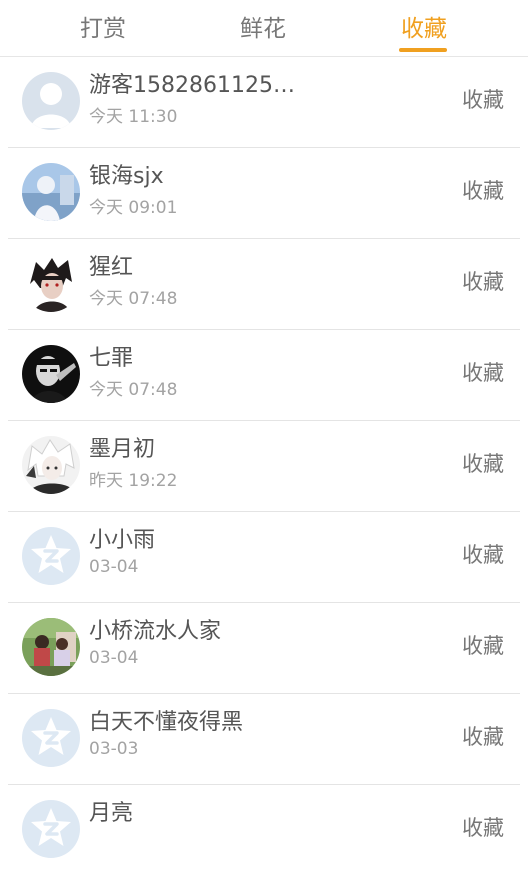  What do you see at coordinates (51, 101) in the screenshot?
I see `default-person-icon` at bounding box center [51, 101].